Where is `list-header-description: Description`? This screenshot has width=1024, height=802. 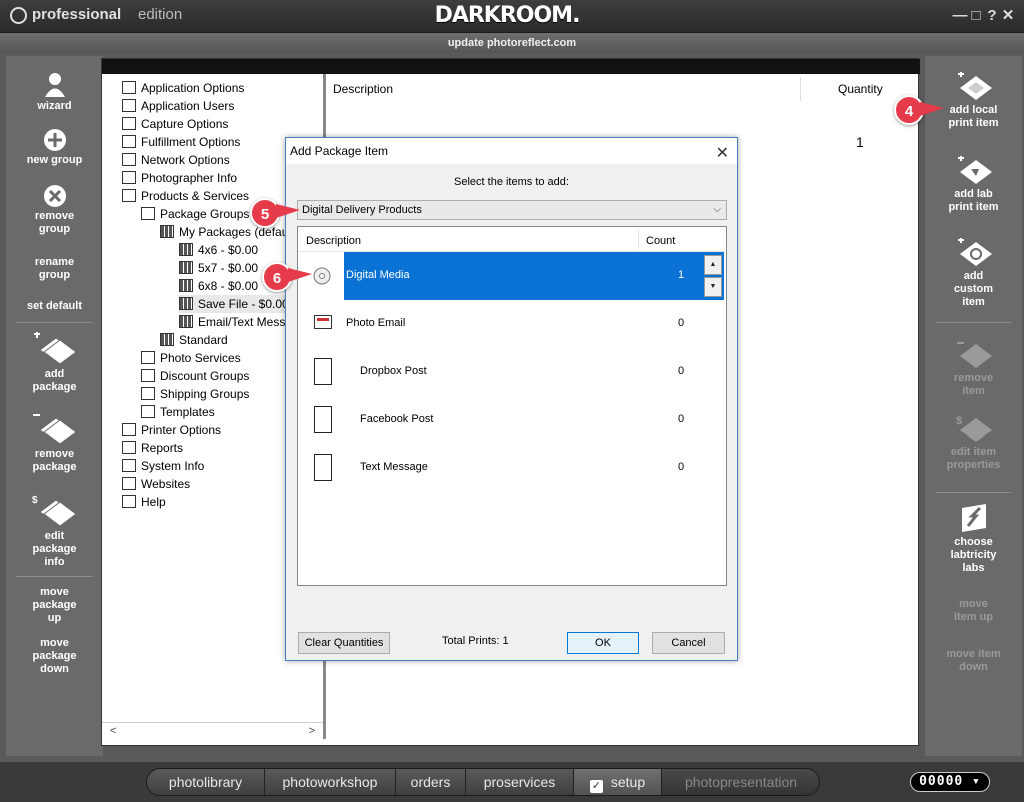 list-header-description: Description is located at coordinates (333, 241).